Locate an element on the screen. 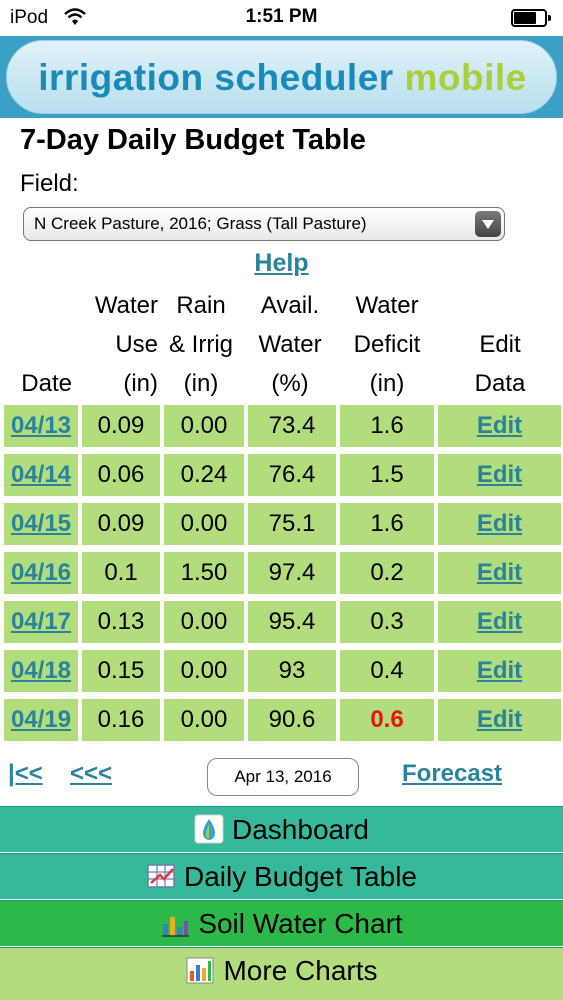  table-row: 04/14 0.06 0.24 76.4 1.5 Edit is located at coordinates (281, 475).